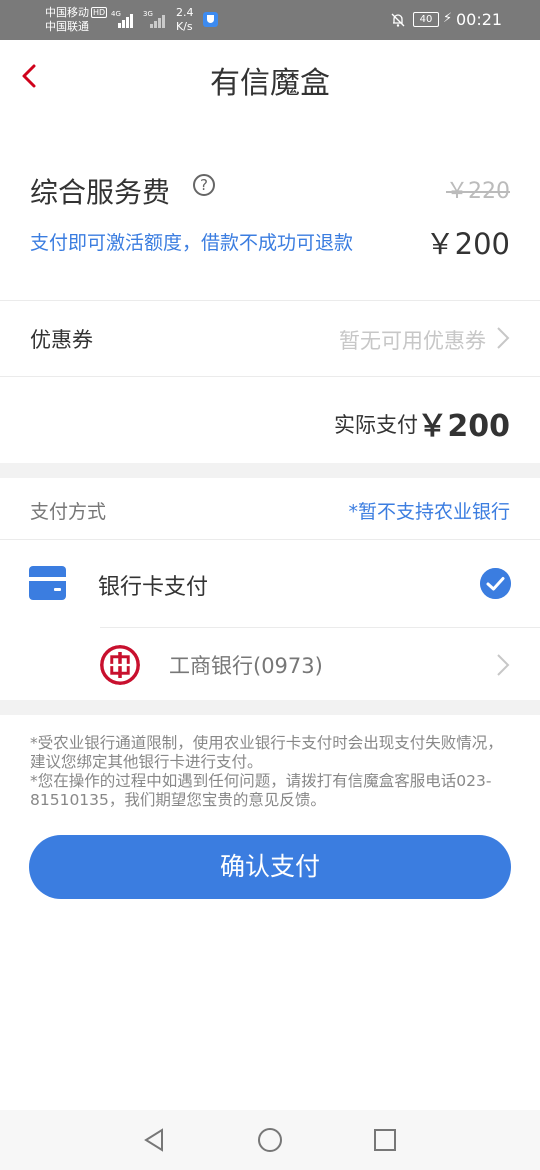 The image size is (540, 1170). Describe the element at coordinates (61, 340) in the screenshot. I see `coupon-label: 优惠券` at that location.